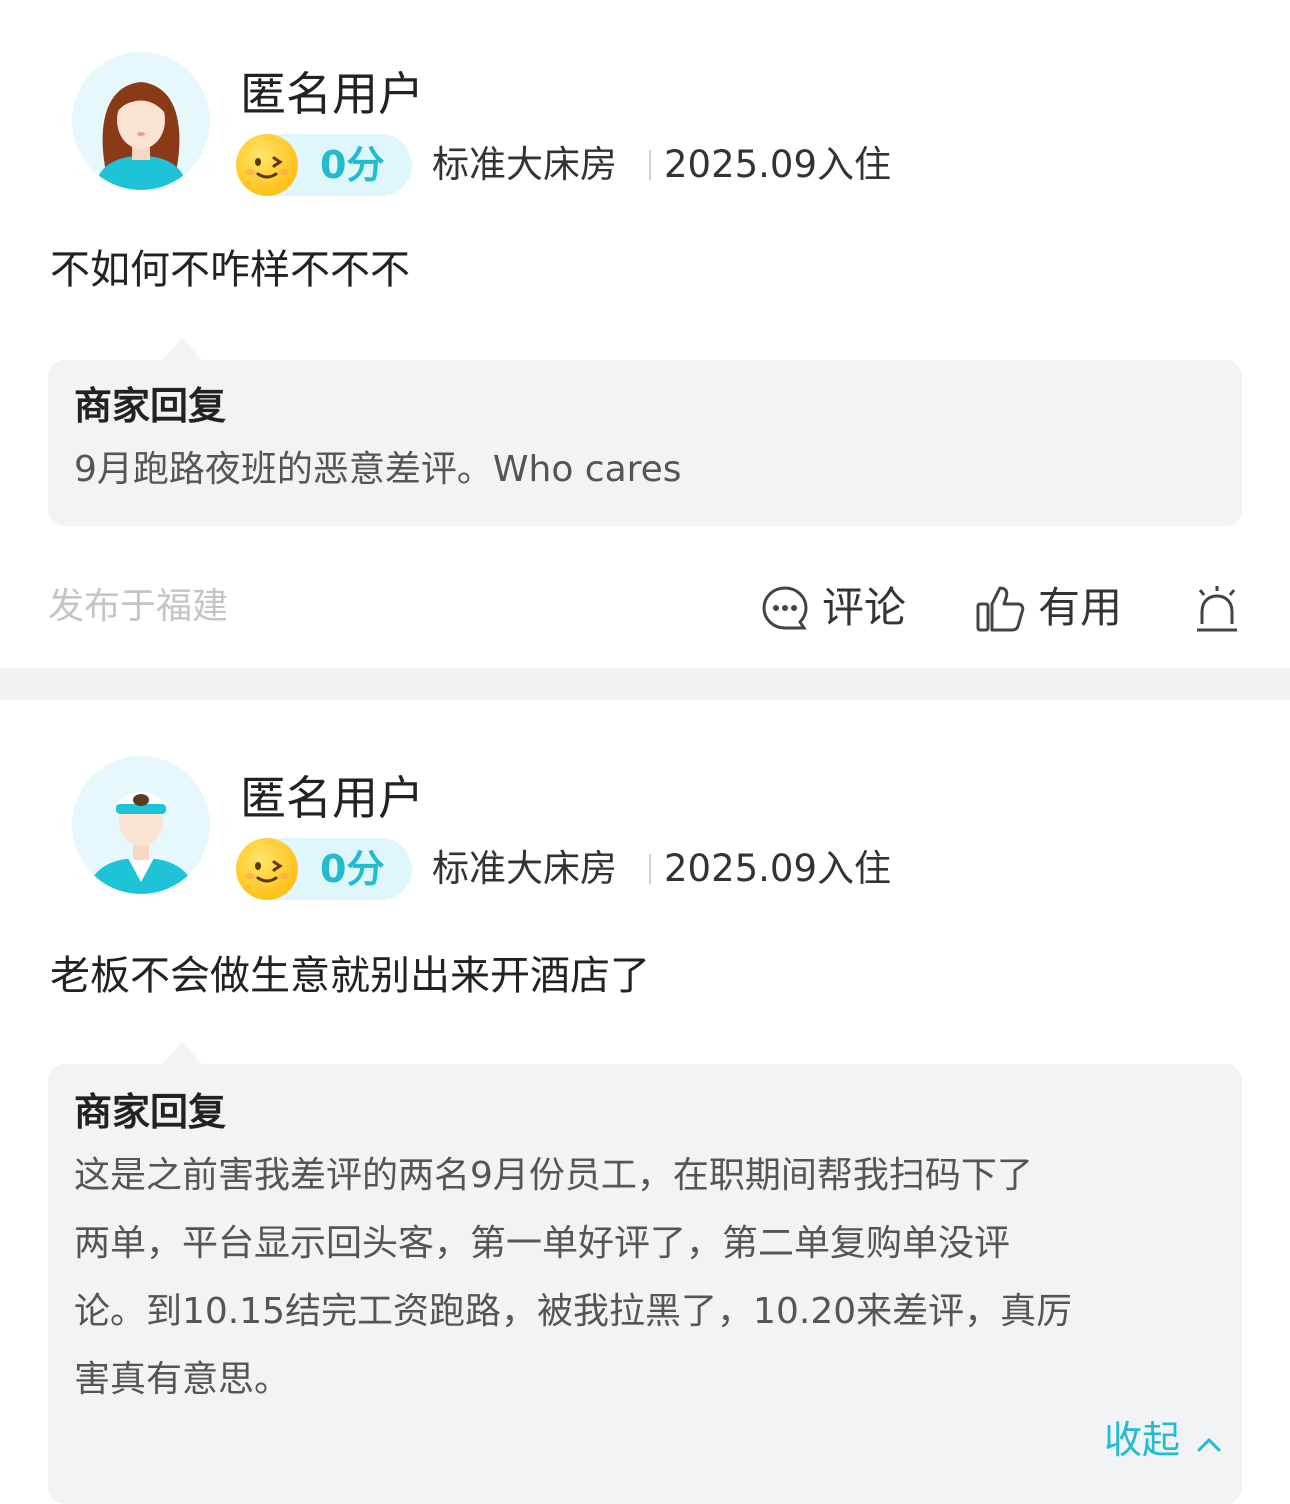  What do you see at coordinates (645, 684) in the screenshot?
I see `section-divider` at bounding box center [645, 684].